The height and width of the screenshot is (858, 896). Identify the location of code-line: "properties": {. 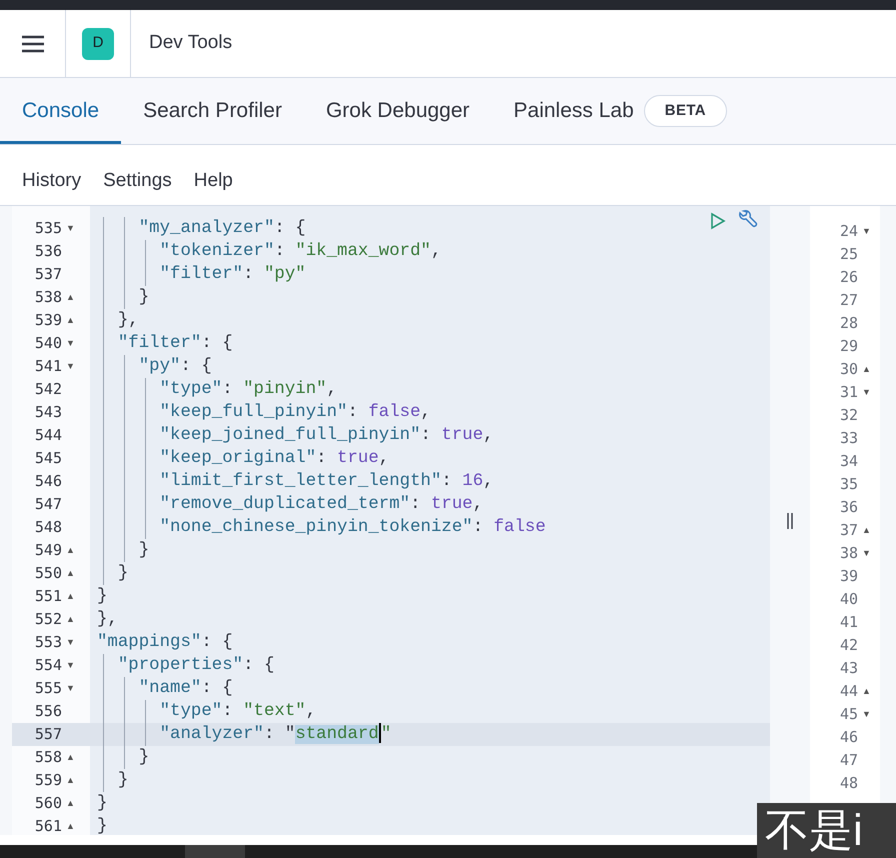
(182, 665).